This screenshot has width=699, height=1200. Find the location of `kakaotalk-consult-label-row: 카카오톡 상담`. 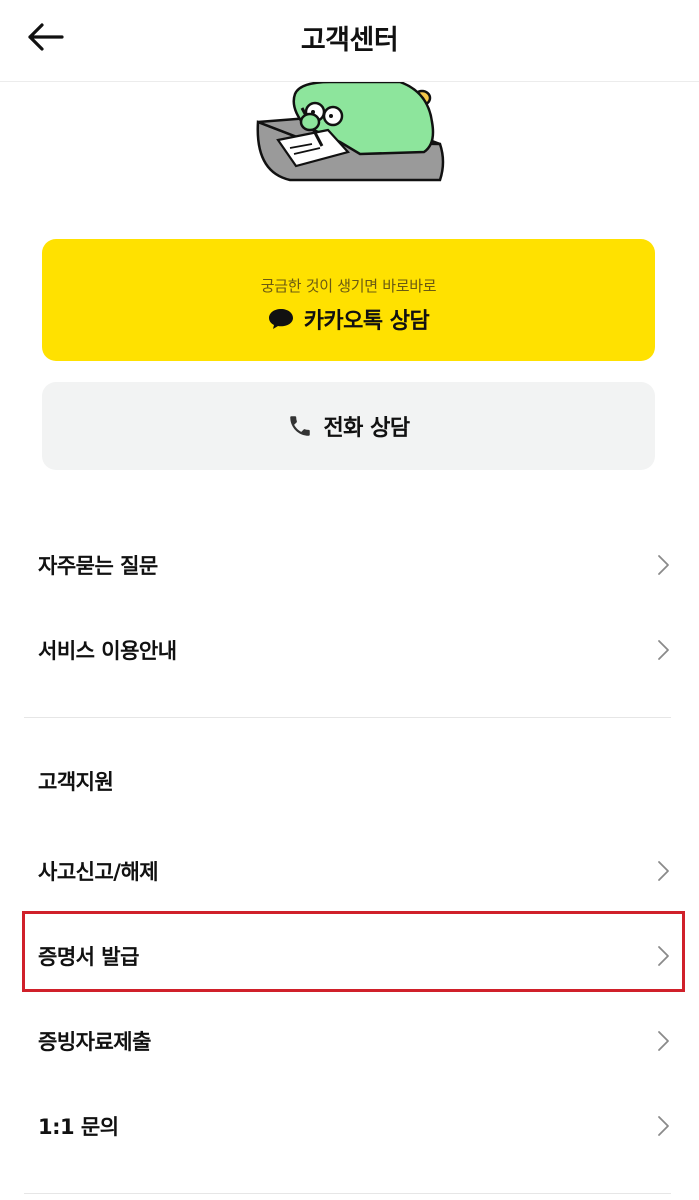

kakaotalk-consult-label-row: 카카오톡 상담 is located at coordinates (348, 319).